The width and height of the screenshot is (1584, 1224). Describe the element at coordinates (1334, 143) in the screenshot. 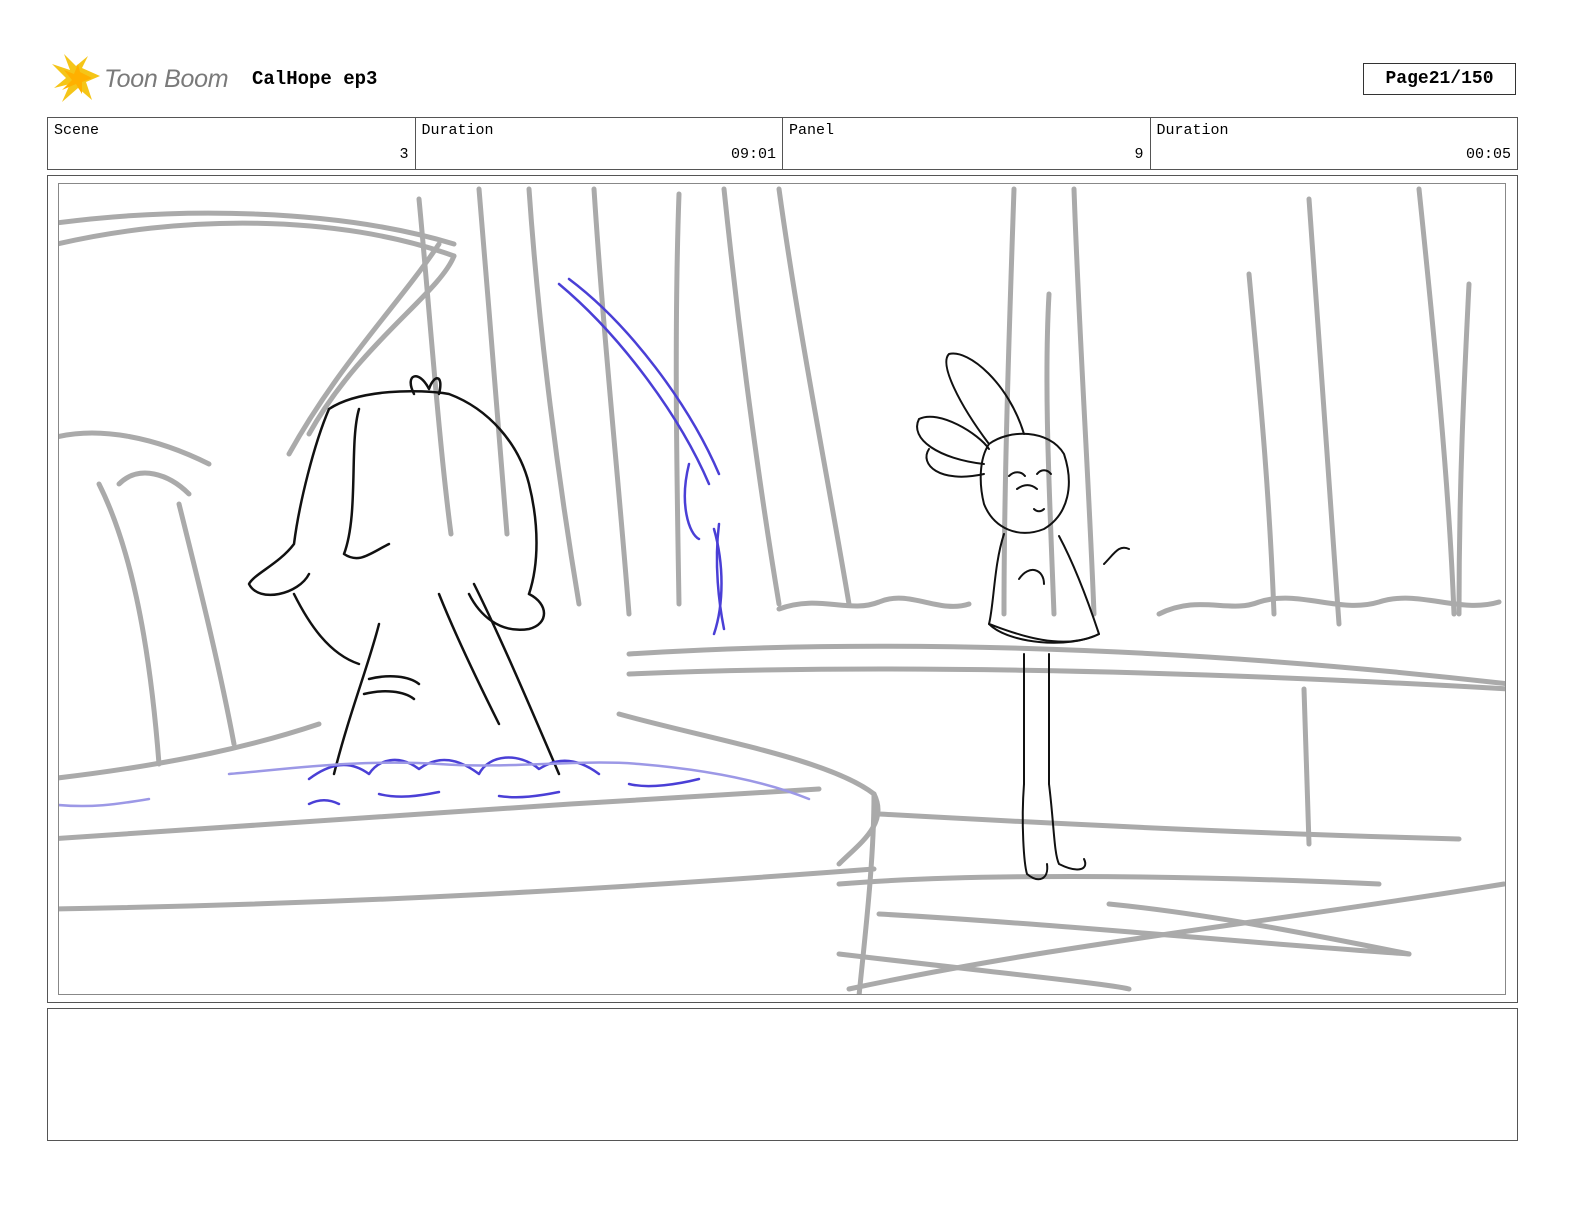

I see `panel-duration-cell: Duration 00:05` at that location.